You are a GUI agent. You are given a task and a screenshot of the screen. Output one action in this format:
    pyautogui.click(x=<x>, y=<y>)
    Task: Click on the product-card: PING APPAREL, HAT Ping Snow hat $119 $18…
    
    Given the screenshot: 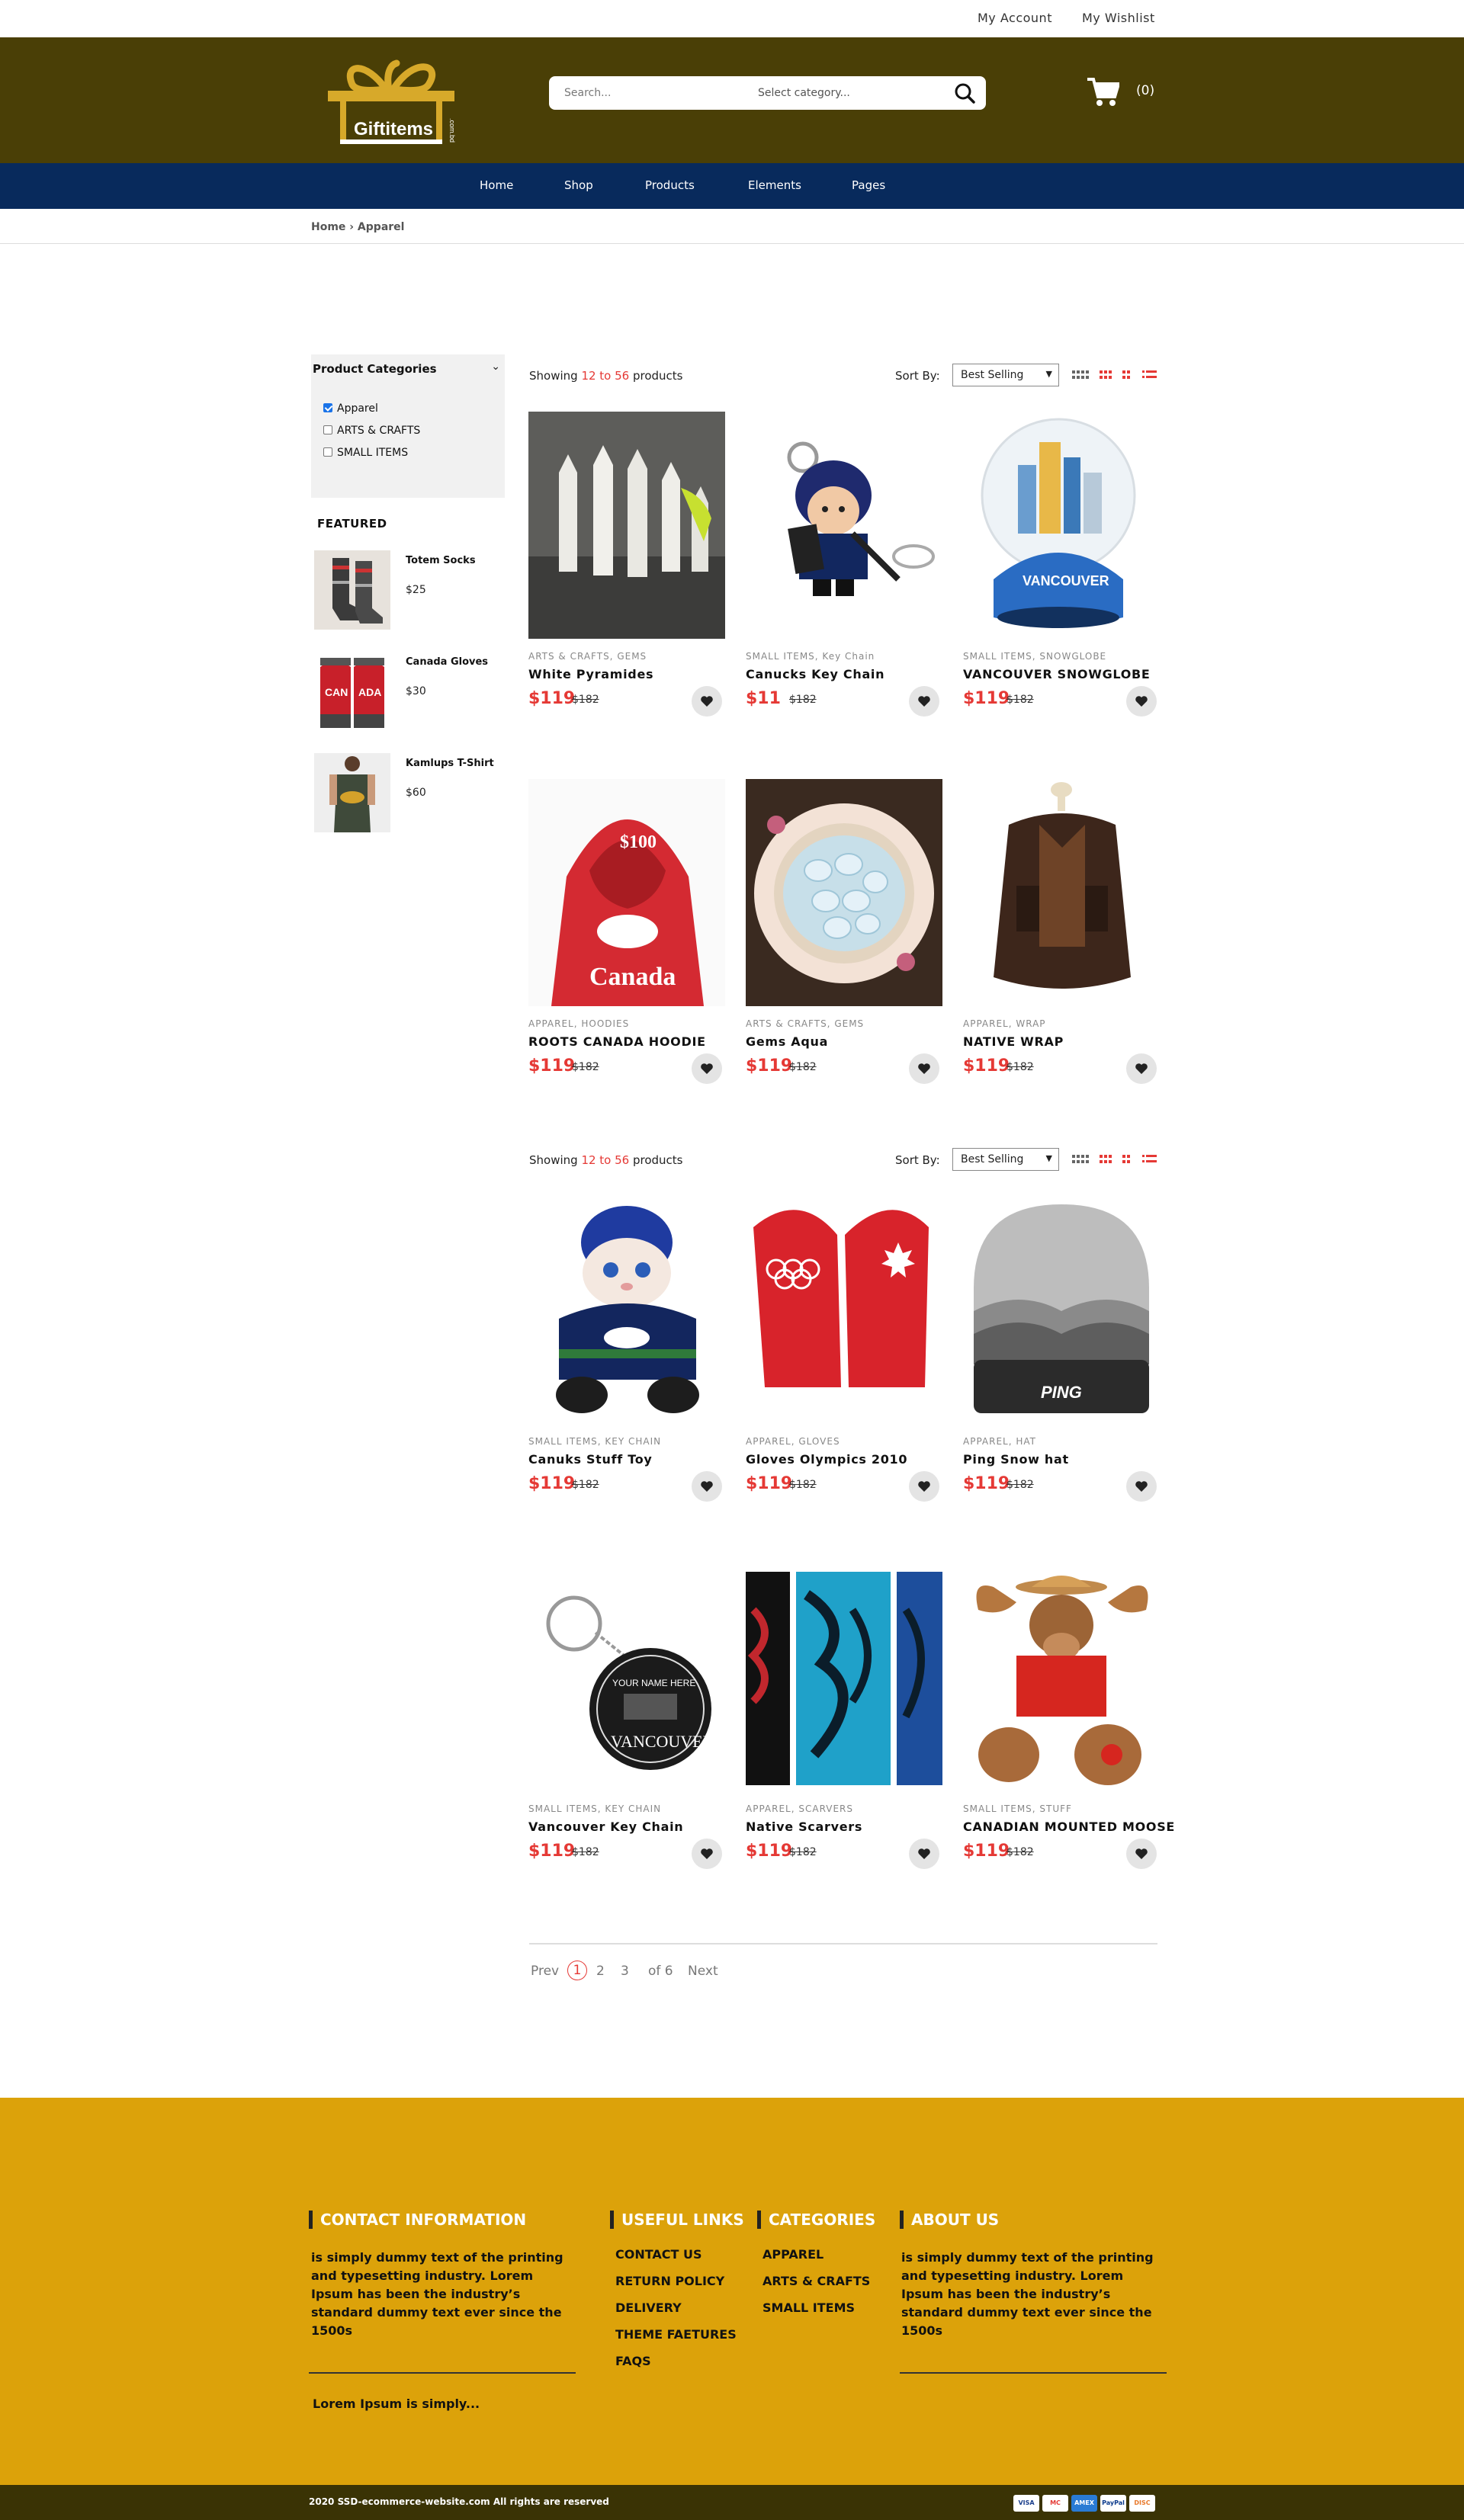 What is the action you would take?
    pyautogui.click(x=1061, y=1357)
    